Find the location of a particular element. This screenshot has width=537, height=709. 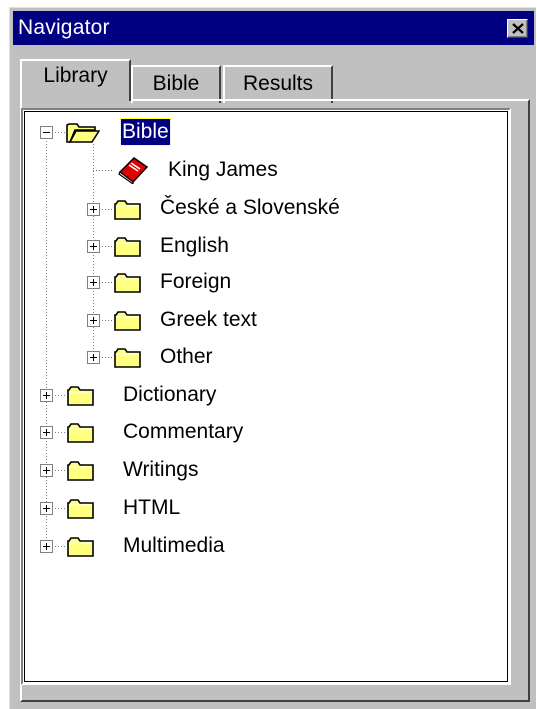

folder-open-icon is located at coordinates (83, 133).